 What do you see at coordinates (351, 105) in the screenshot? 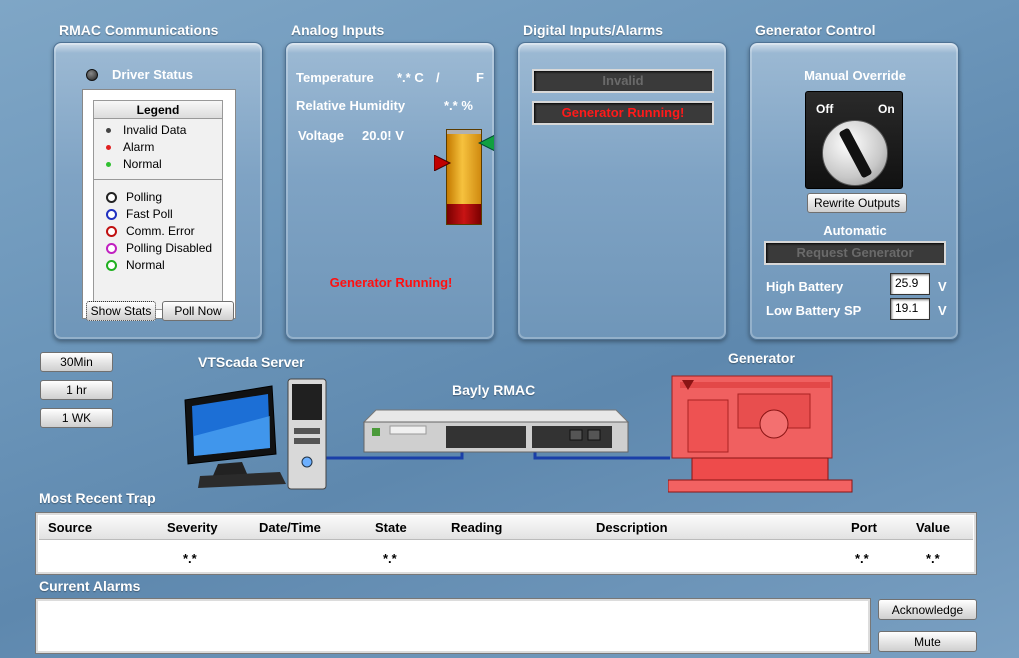
I see `humidity-label: Relative Humidity` at bounding box center [351, 105].